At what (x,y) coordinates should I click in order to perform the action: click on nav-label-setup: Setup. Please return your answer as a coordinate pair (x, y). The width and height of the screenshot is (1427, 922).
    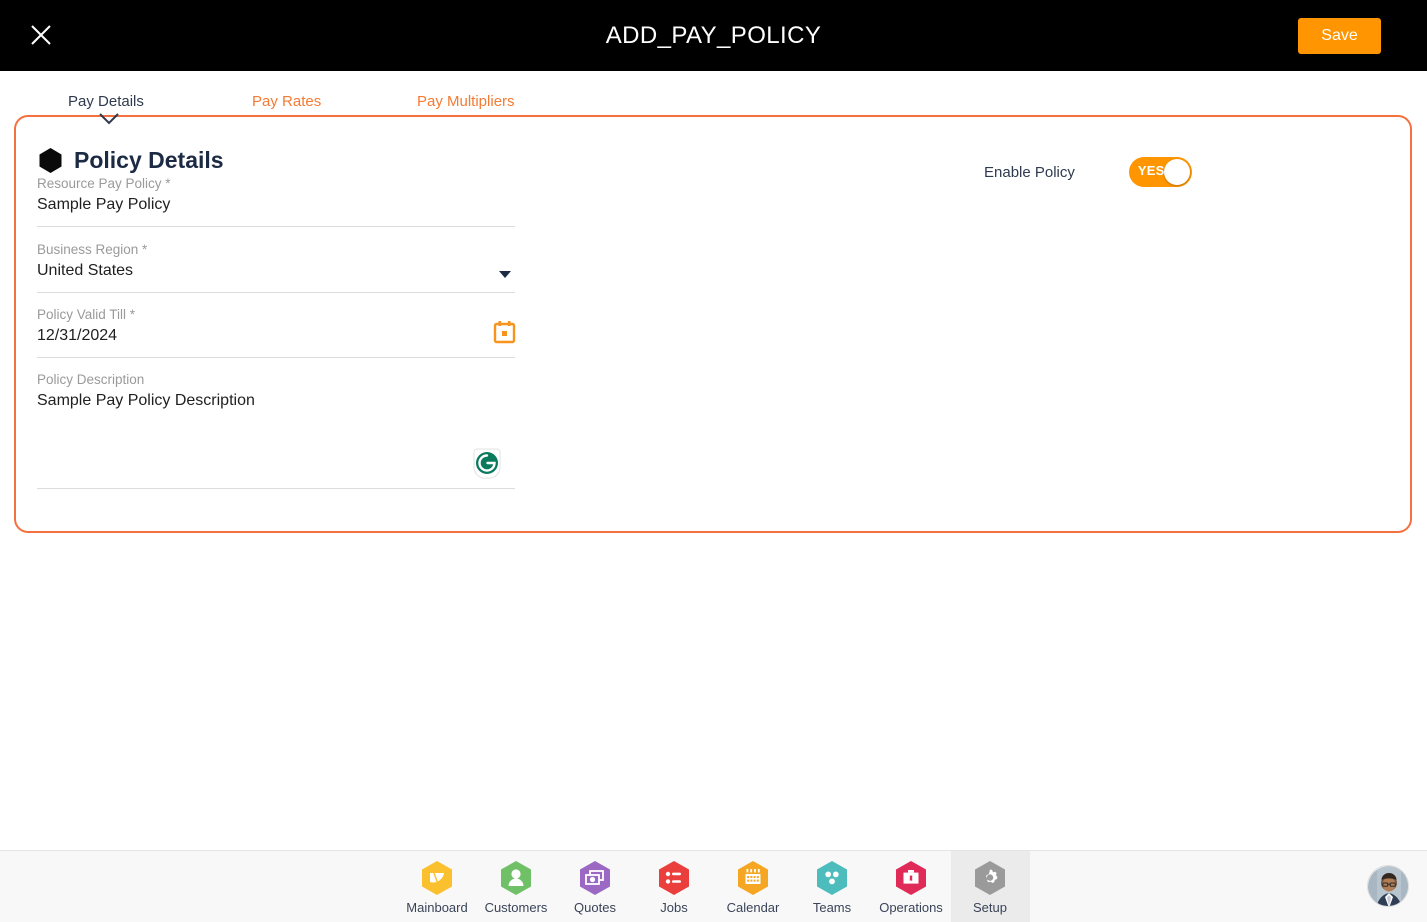
    Looking at the image, I should click on (990, 907).